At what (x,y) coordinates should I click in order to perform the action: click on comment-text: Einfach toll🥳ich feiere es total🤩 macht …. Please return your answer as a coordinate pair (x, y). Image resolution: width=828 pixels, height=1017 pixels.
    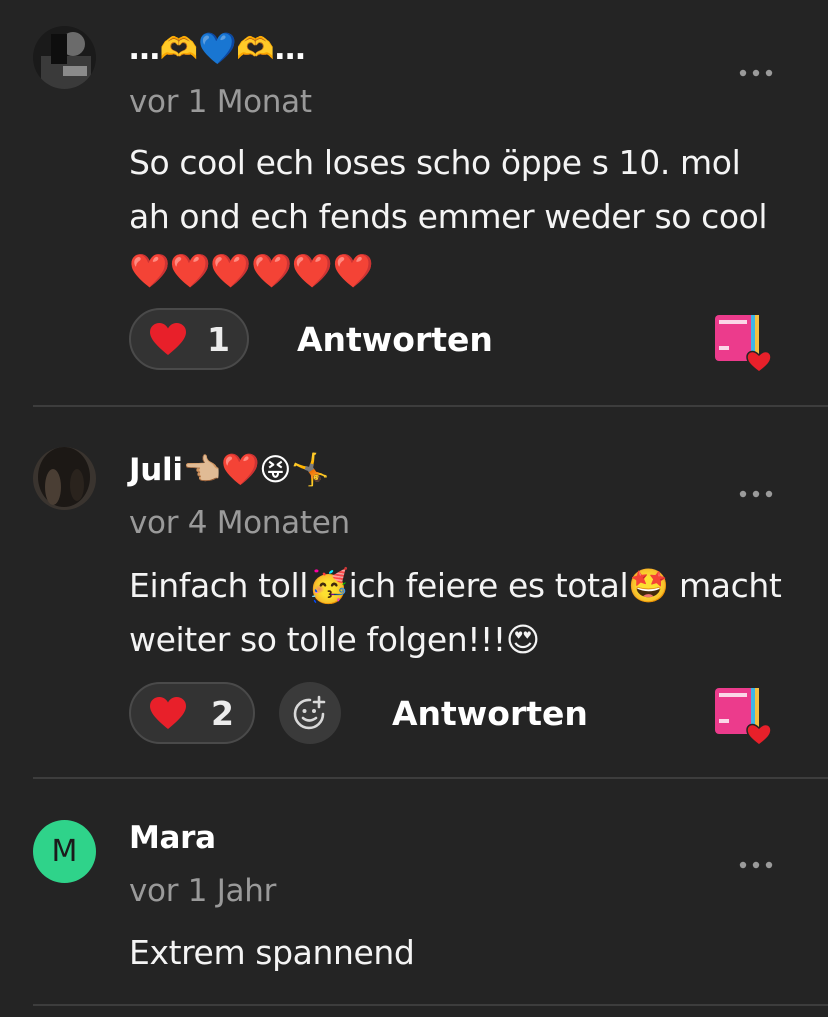
    Looking at the image, I should click on (455, 612).